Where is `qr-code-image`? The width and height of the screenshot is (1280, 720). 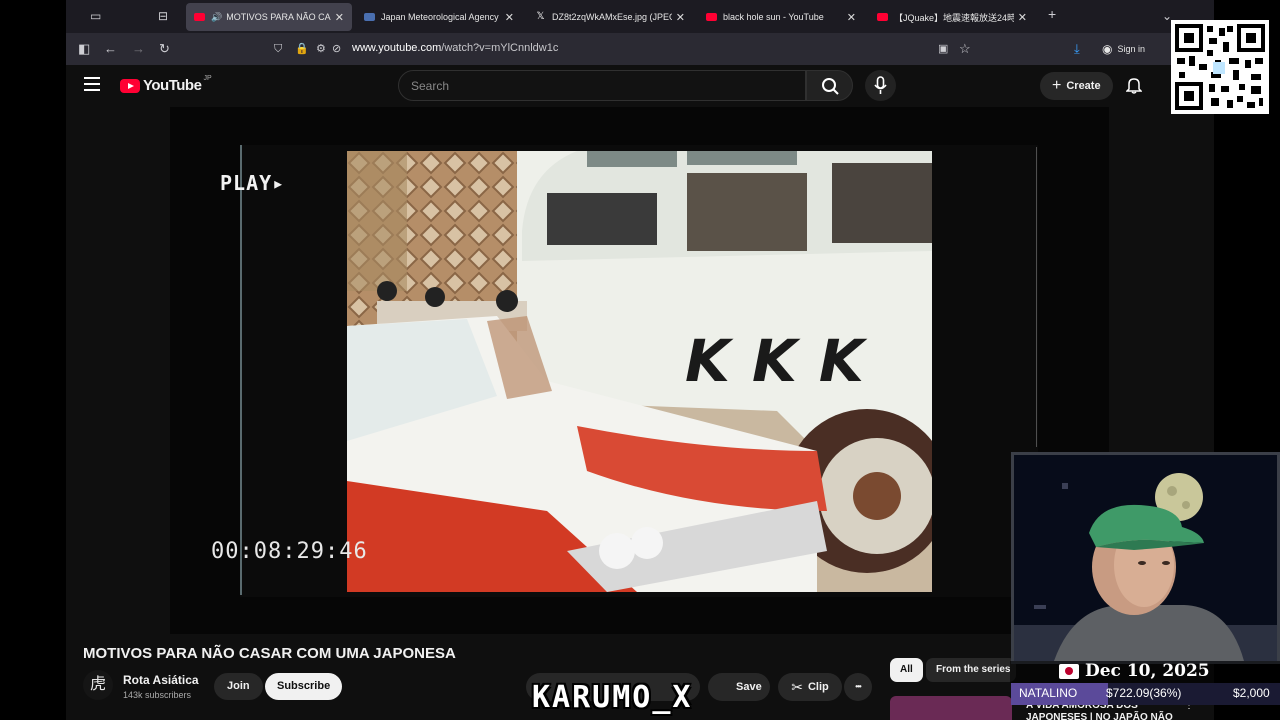
qr-code-image is located at coordinates (1220, 67).